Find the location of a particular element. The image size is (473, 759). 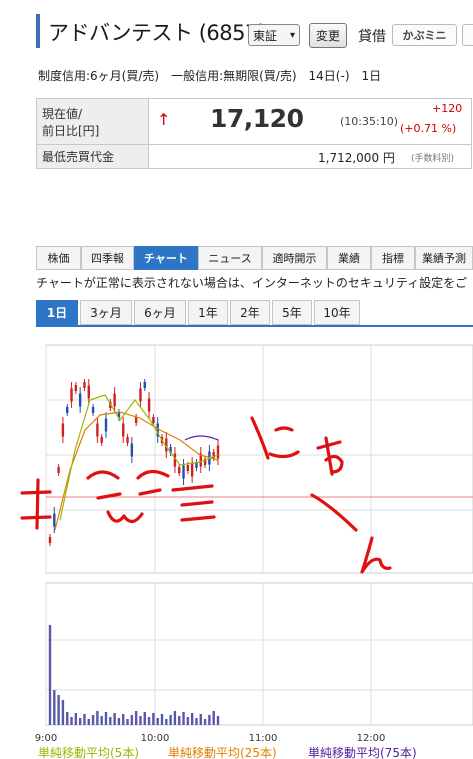

x-tick-label: 12:00 is located at coordinates (371, 738).